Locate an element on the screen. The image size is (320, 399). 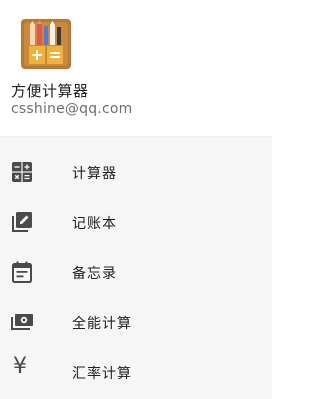
calendar-note-icon is located at coordinates (22, 272).